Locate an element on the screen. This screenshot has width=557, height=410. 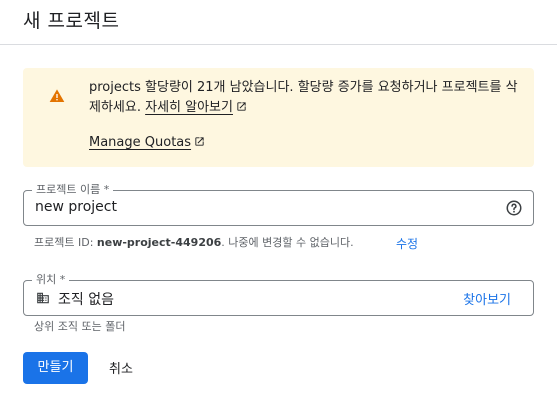
help-circle-icon is located at coordinates (514, 208).